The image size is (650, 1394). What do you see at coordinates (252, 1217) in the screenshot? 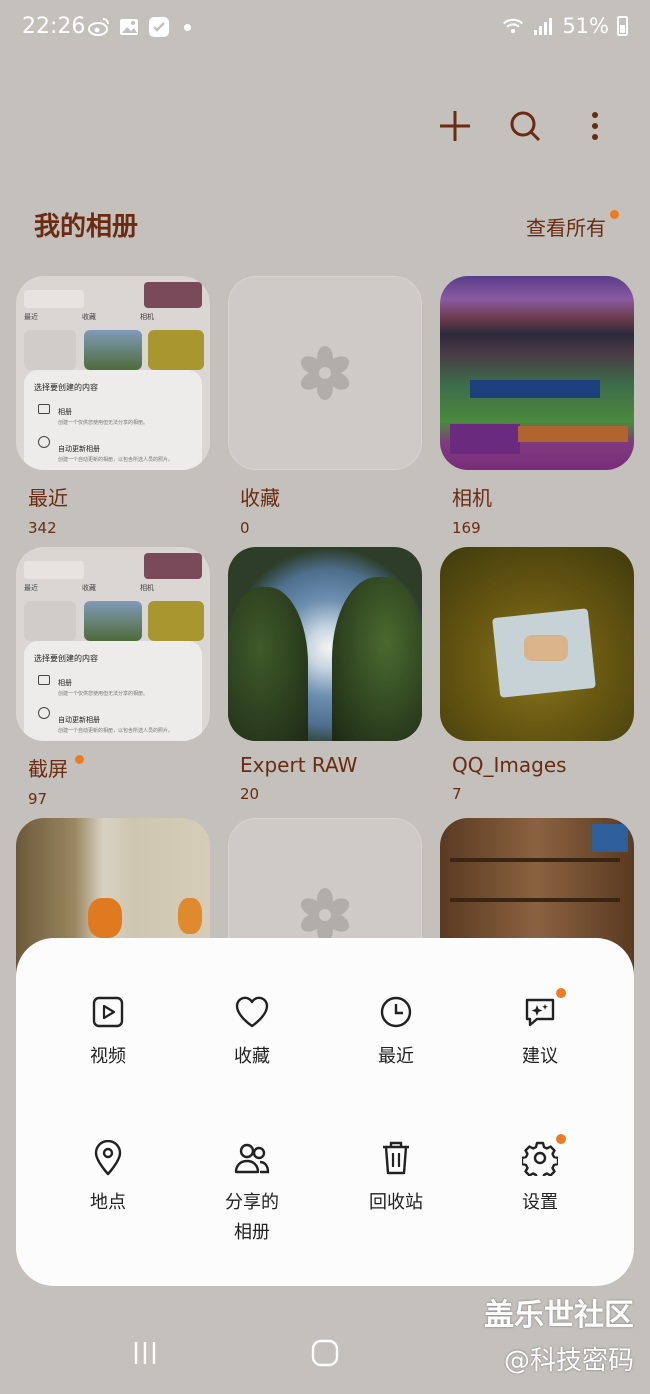
I see `menu-label: 分享的相册` at bounding box center [252, 1217].